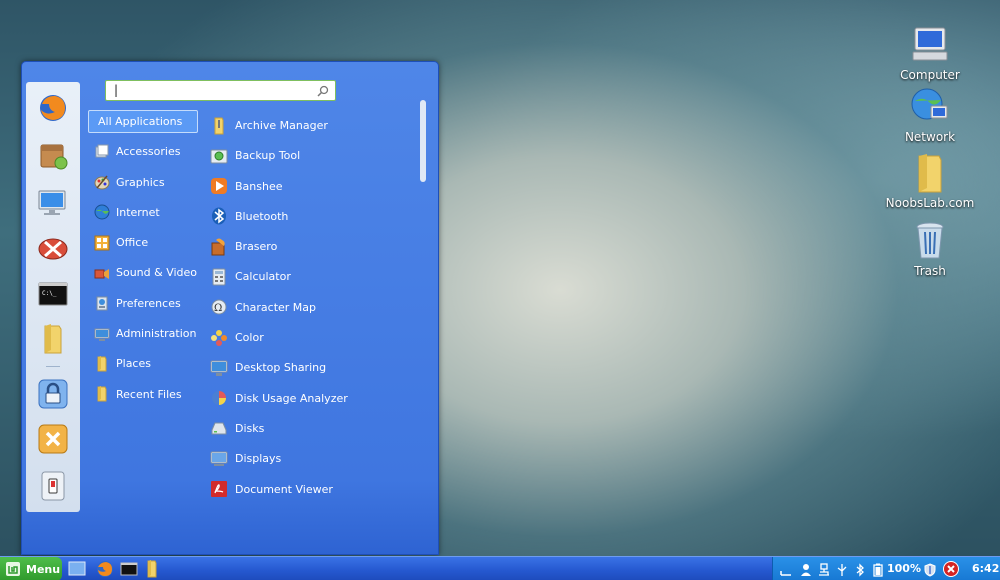  I want to click on network-tray-icon, so click(824, 569).